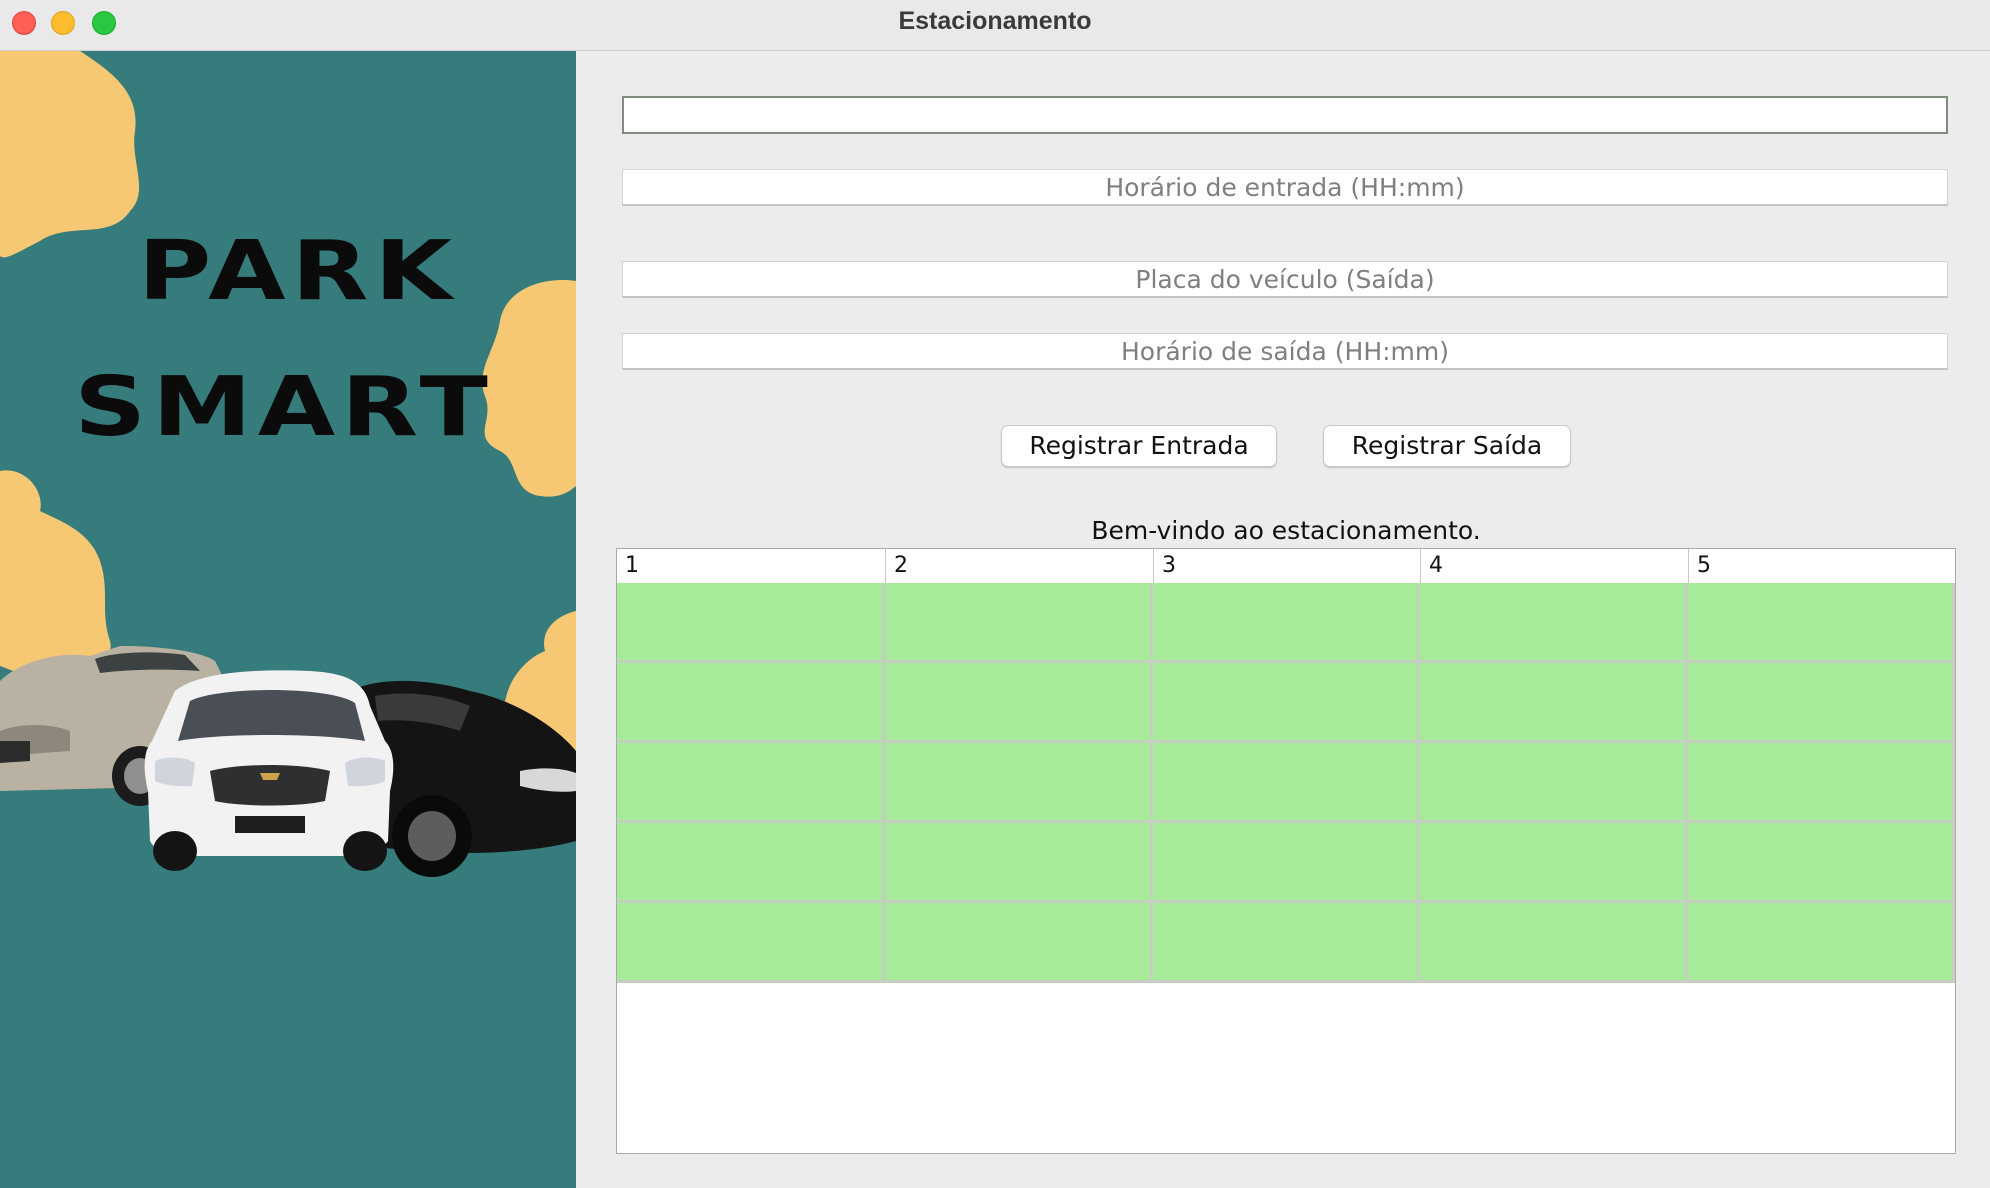  Describe the element at coordinates (1285, 351) in the screenshot. I see `exit-time-input` at that location.